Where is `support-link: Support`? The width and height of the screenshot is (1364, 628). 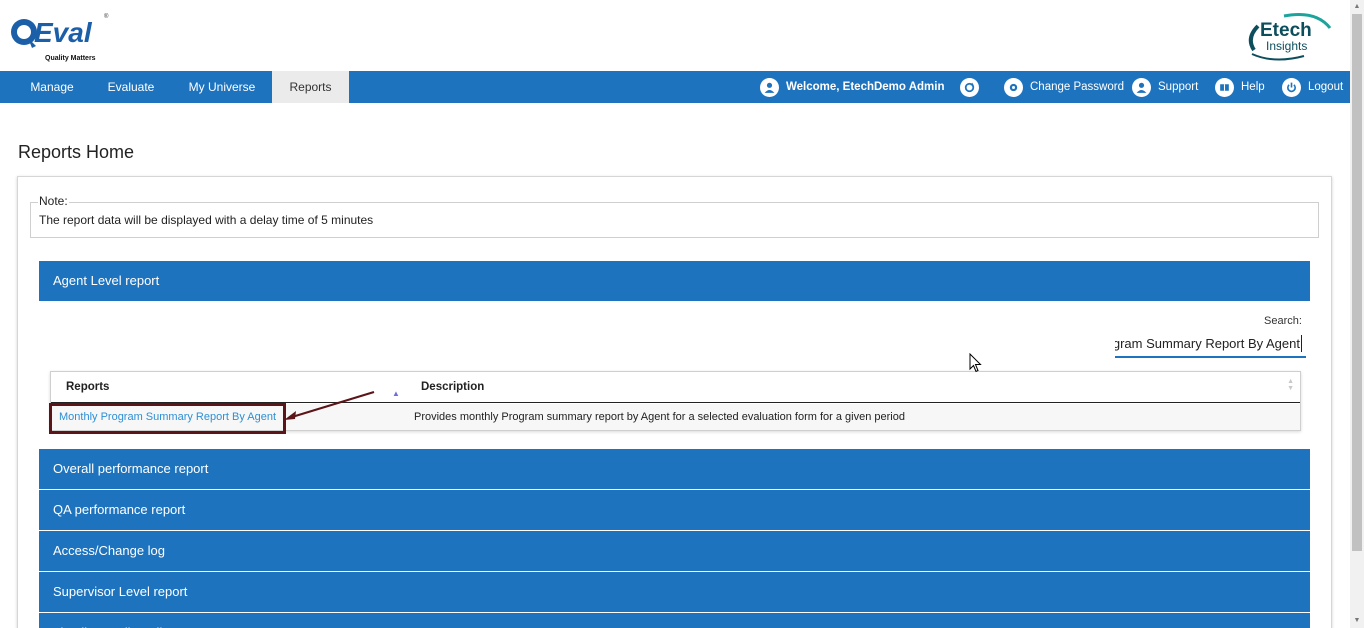
support-link: Support is located at coordinates (1165, 87).